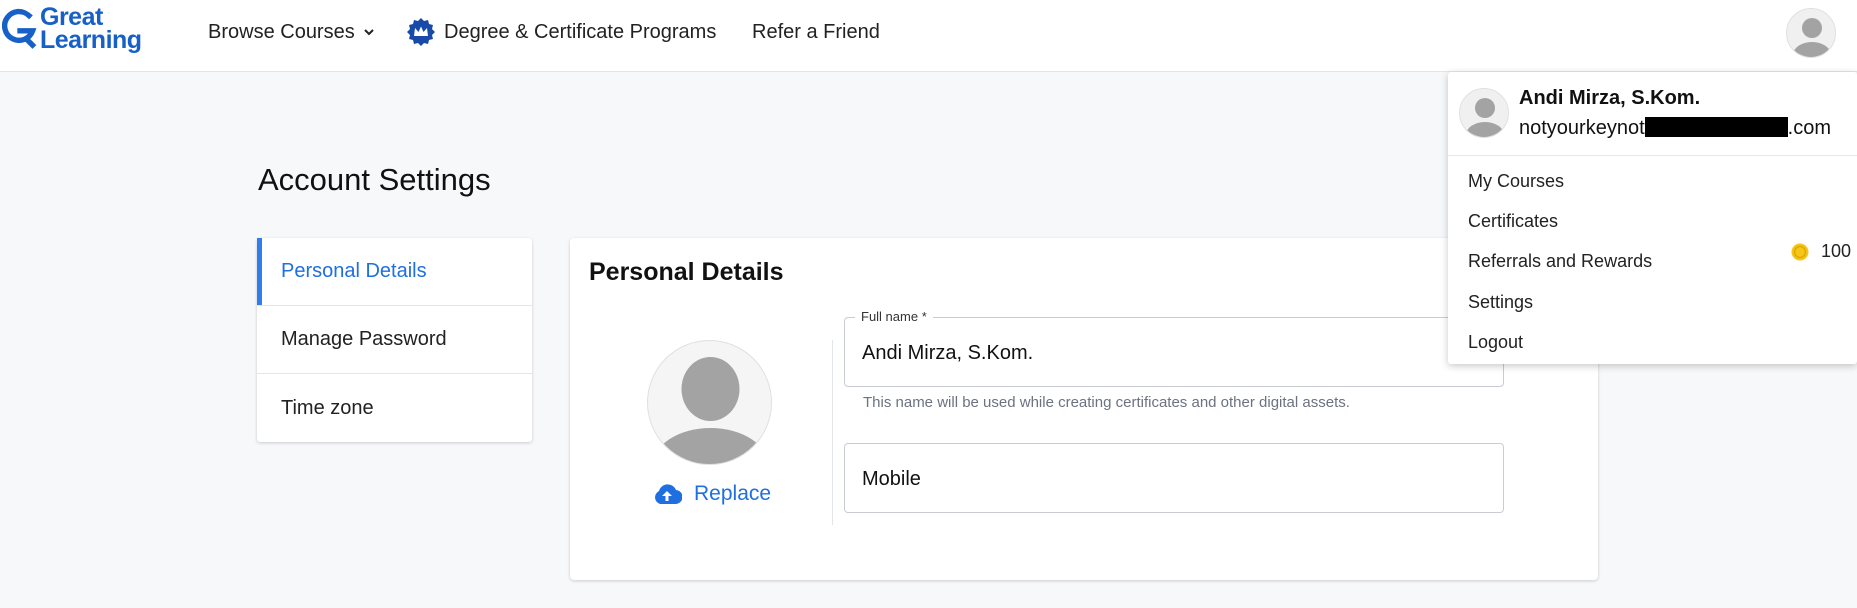 The image size is (1857, 608). What do you see at coordinates (894, 316) in the screenshot?
I see `full-name-label: Full name *` at bounding box center [894, 316].